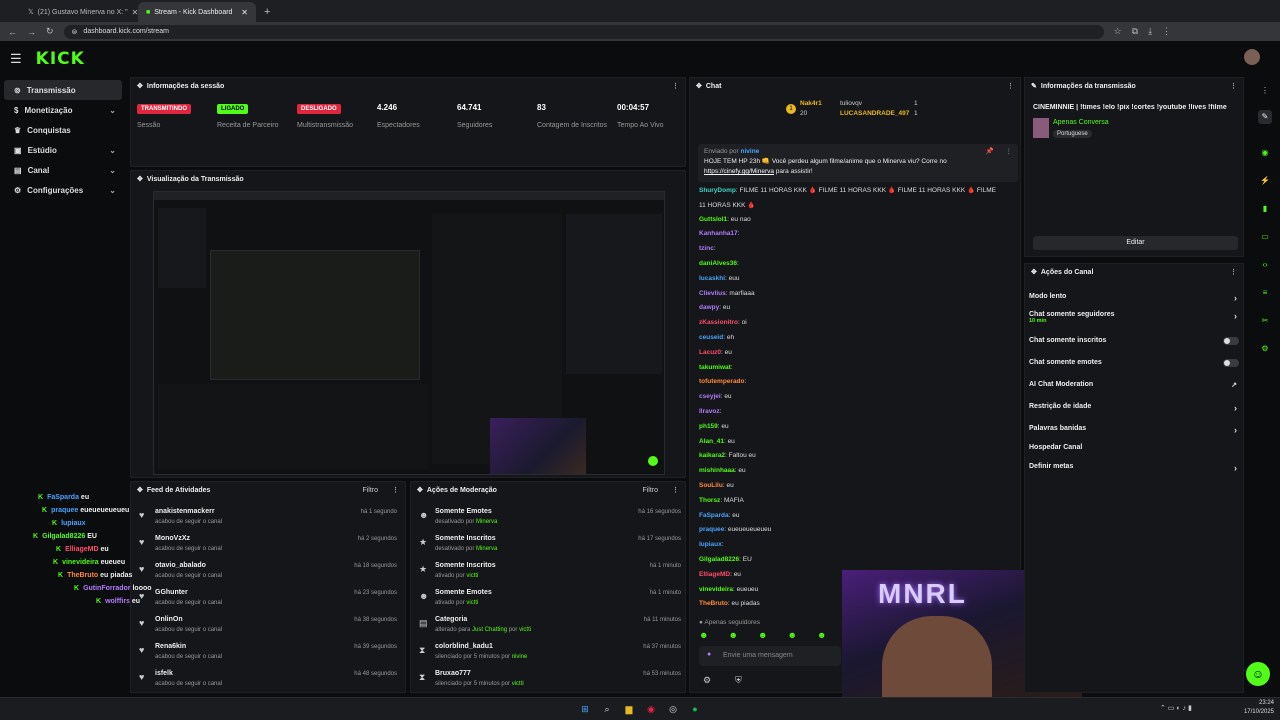 Image resolution: width=1280 pixels, height=720 pixels. Describe the element at coordinates (770, 656) in the screenshot. I see `chat-input: ● Envie uma mensagem` at that location.